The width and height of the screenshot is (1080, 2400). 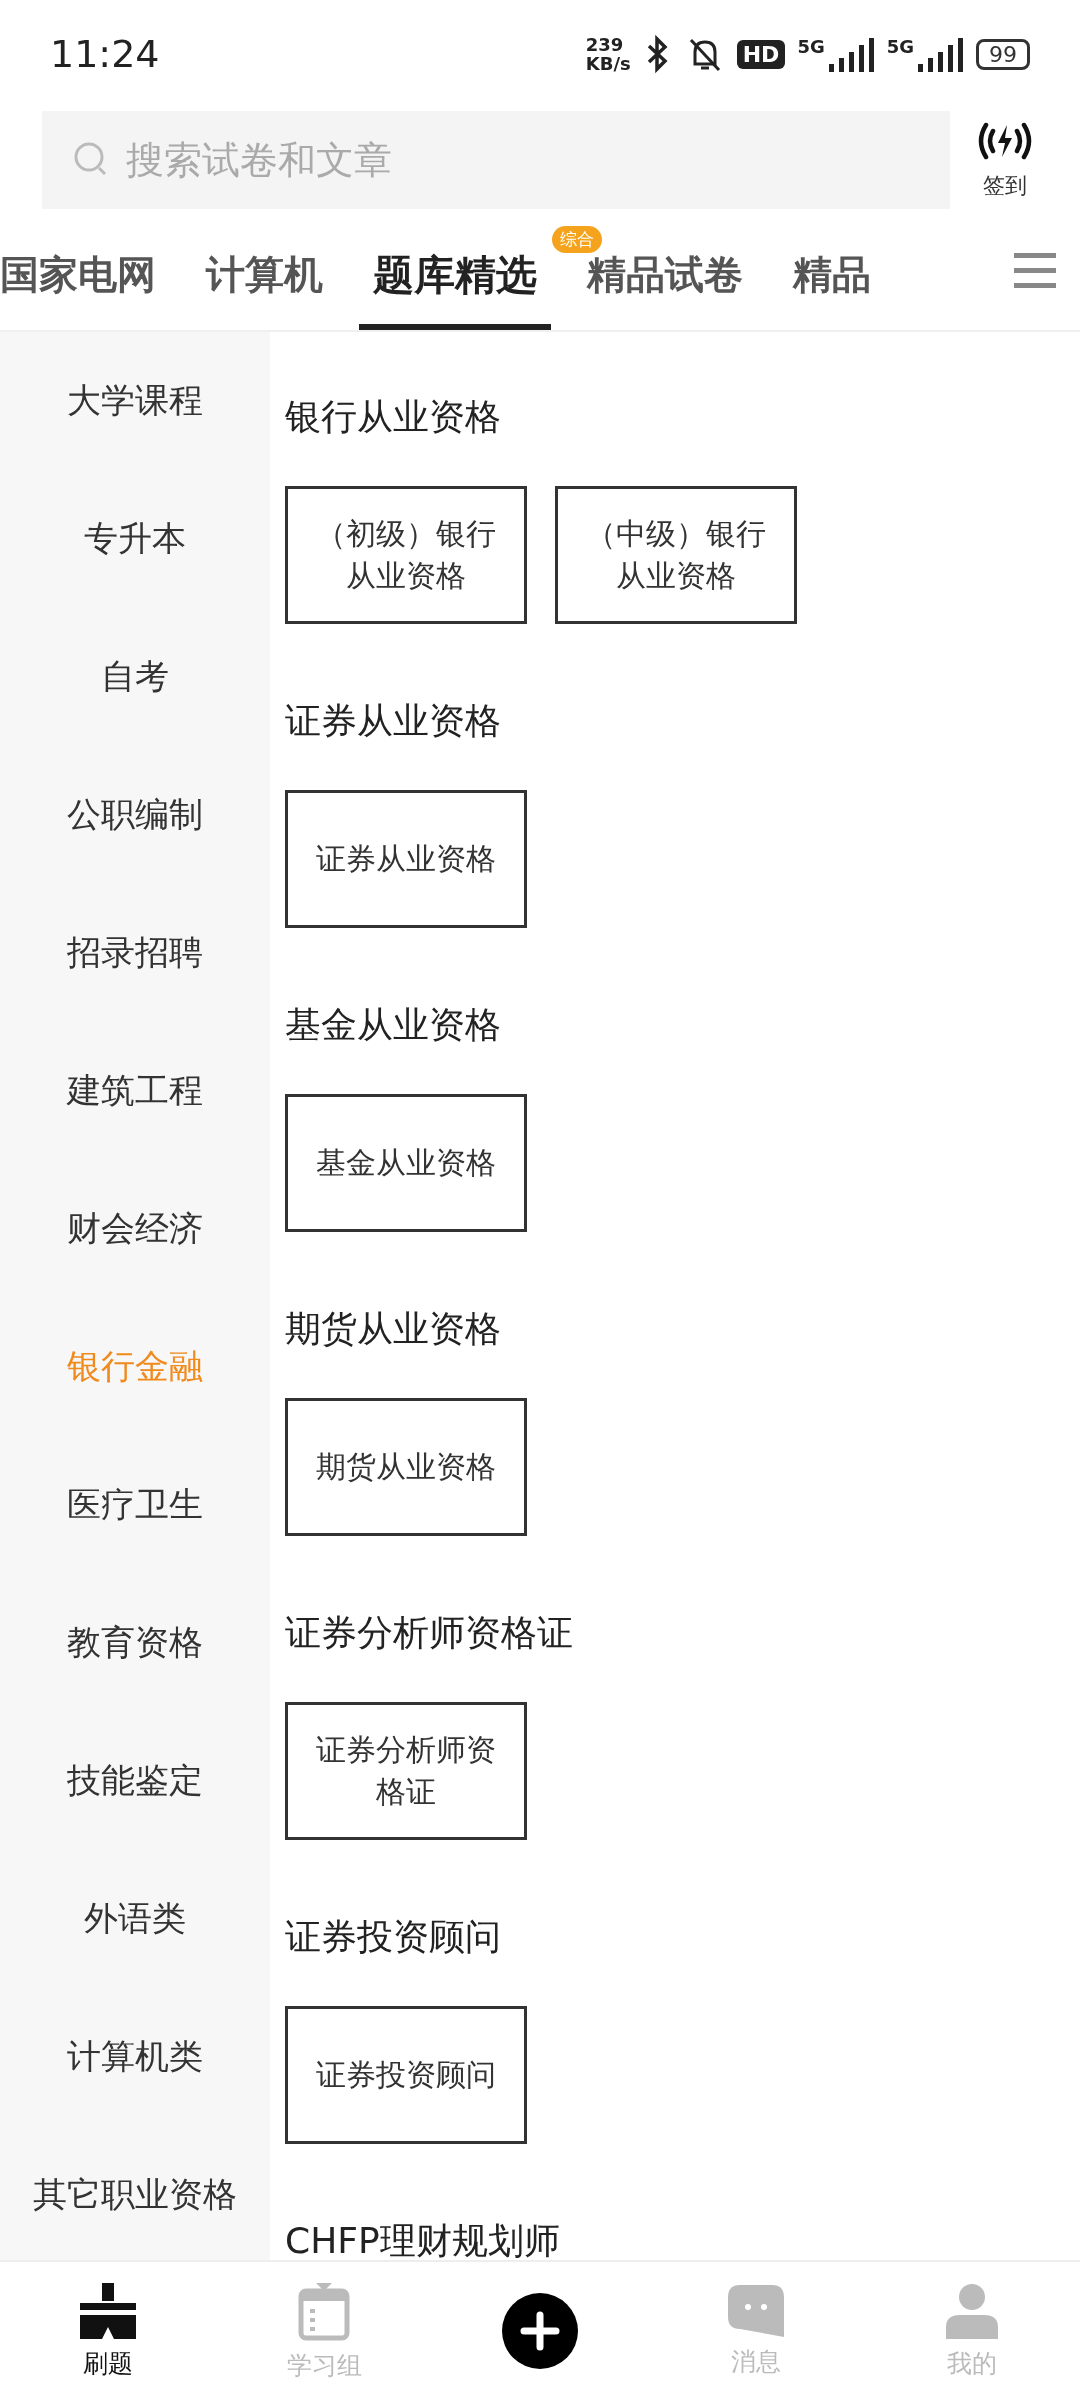 I want to click on status-time: 11:24, so click(x=105, y=54).